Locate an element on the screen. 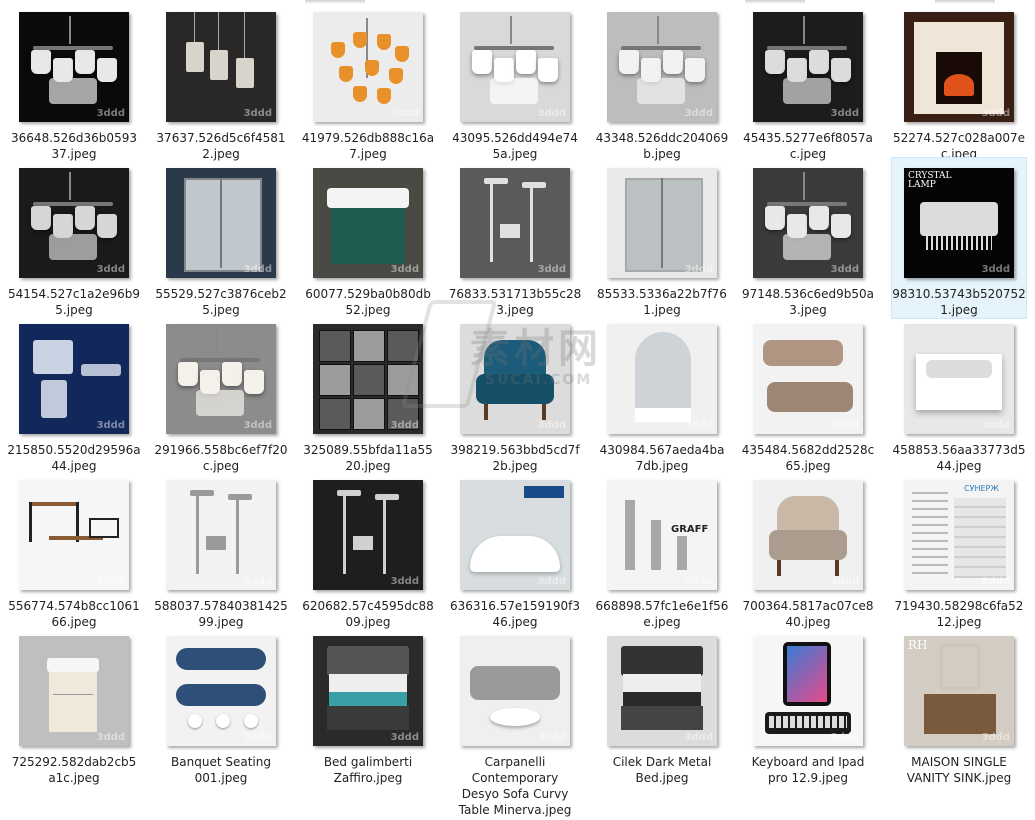  file-item: RH 3ddd MAISON SINGLE VANITY SINK.jpeg is located at coordinates (959, 706).